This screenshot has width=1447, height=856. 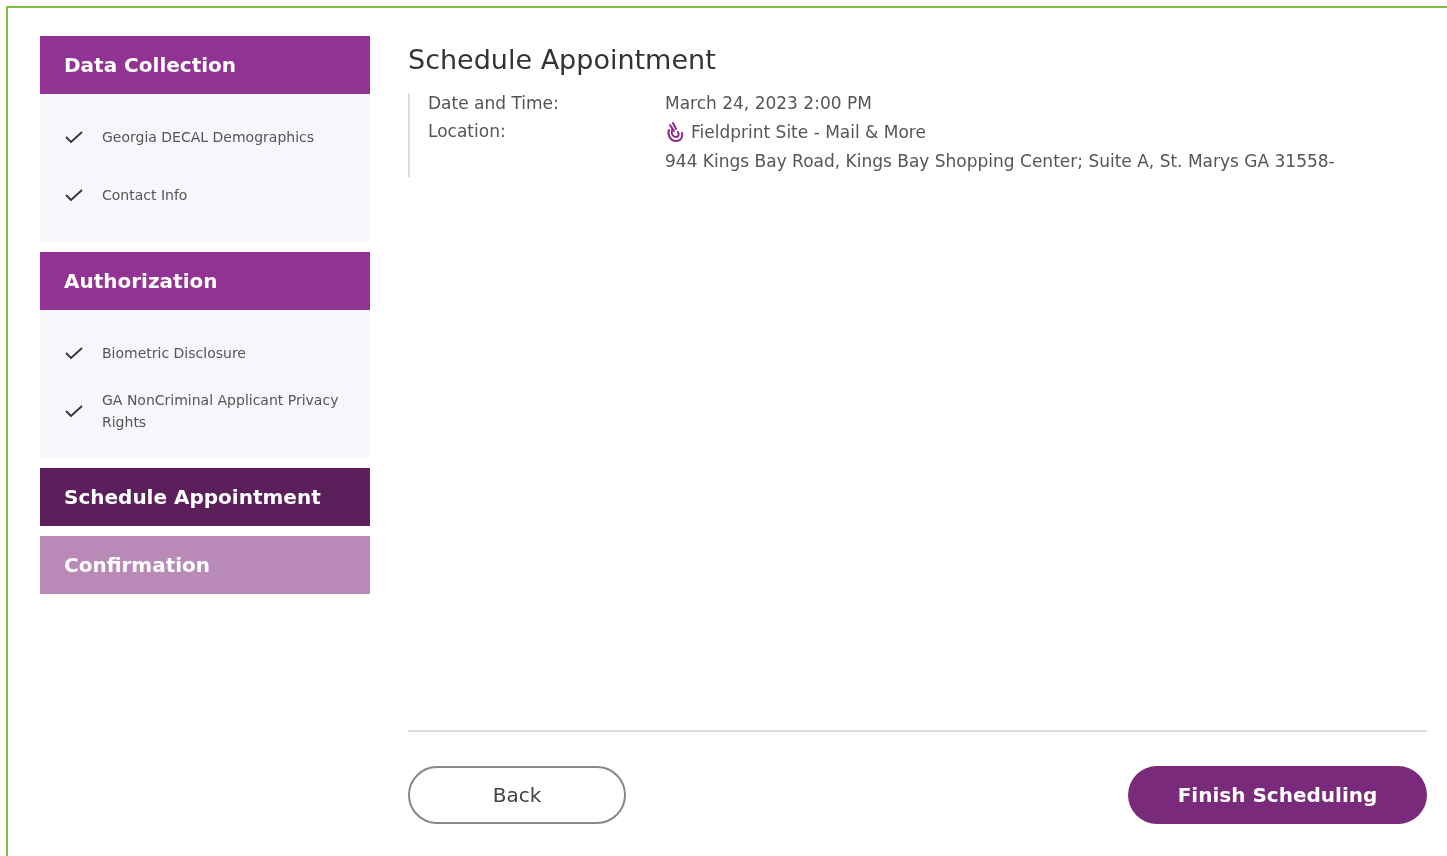 I want to click on detail-label: Location:, so click(x=467, y=132).